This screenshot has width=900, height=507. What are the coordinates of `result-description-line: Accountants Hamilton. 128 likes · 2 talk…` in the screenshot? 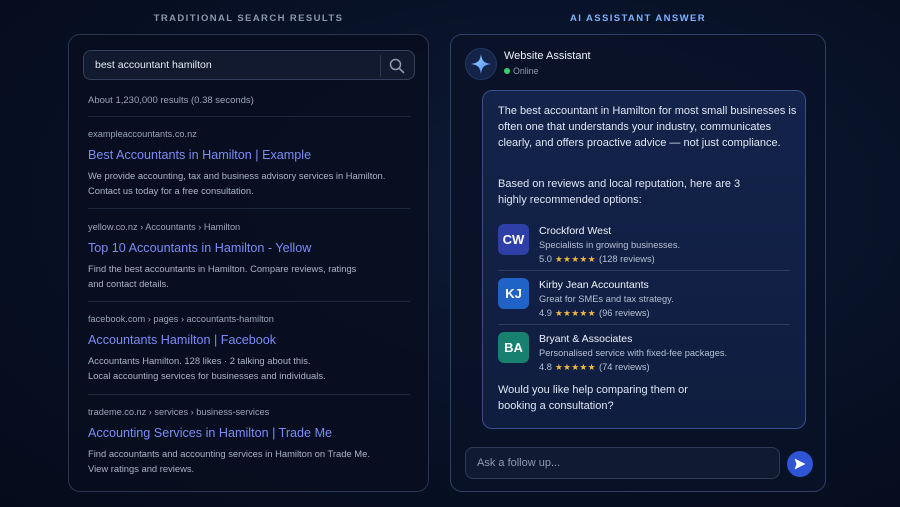 It's located at (199, 360).